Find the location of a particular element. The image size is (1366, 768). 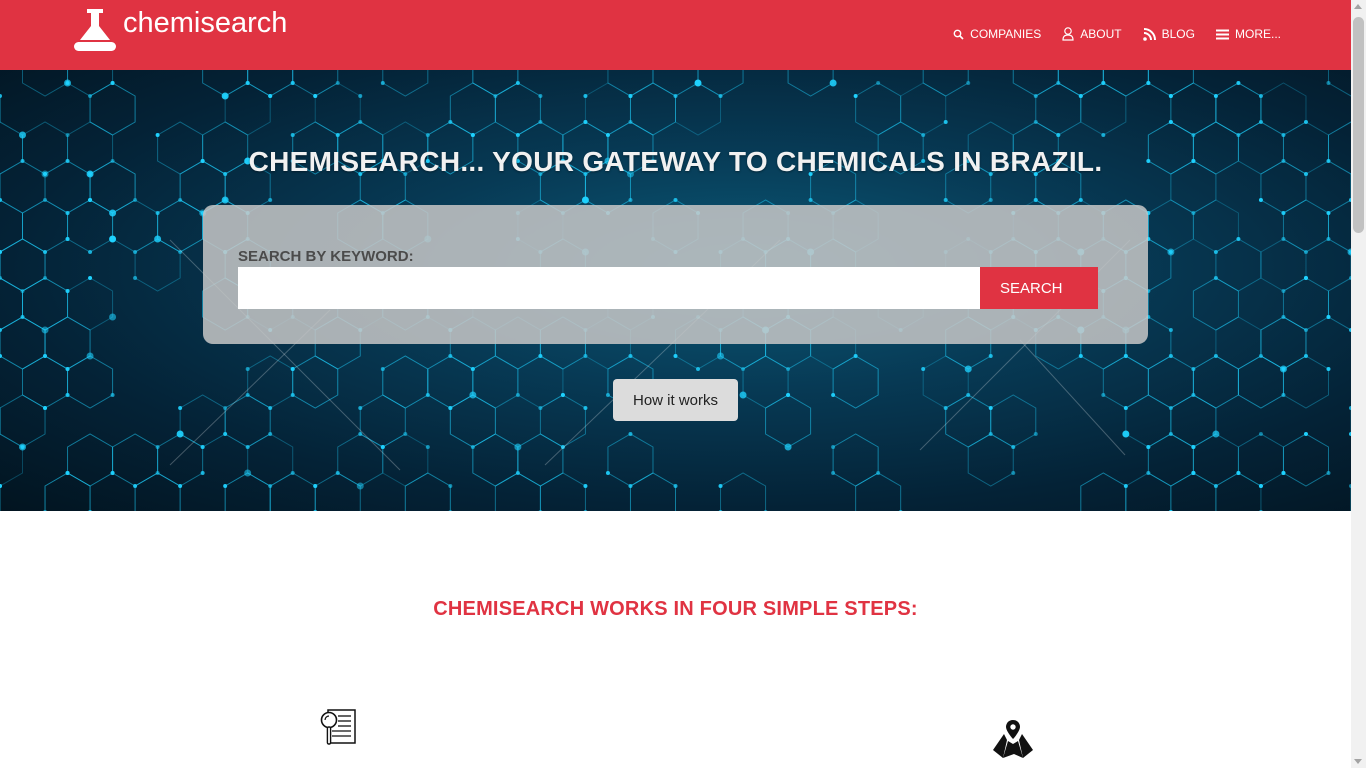

brand-logo: chemisearch is located at coordinates (179, 29).